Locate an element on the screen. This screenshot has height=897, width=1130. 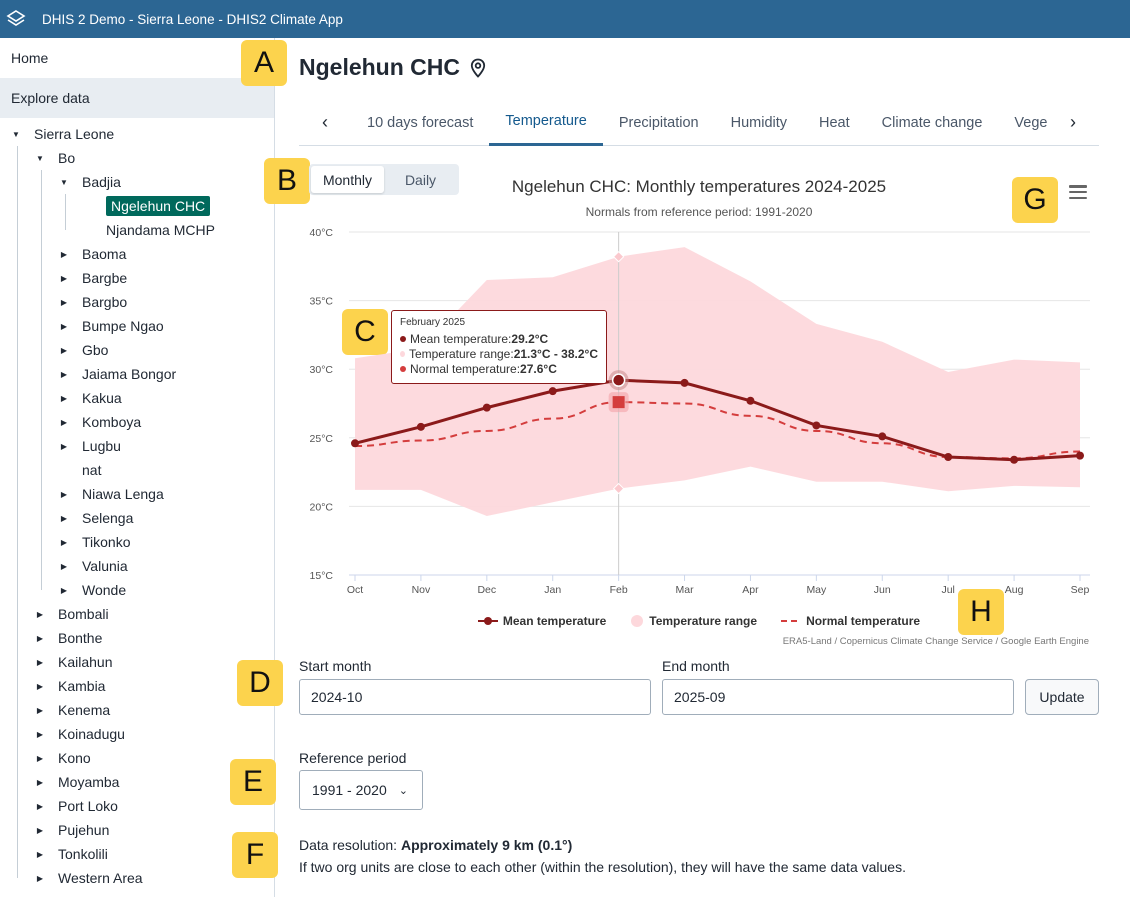
nav-home: Home is located at coordinates (137, 58).